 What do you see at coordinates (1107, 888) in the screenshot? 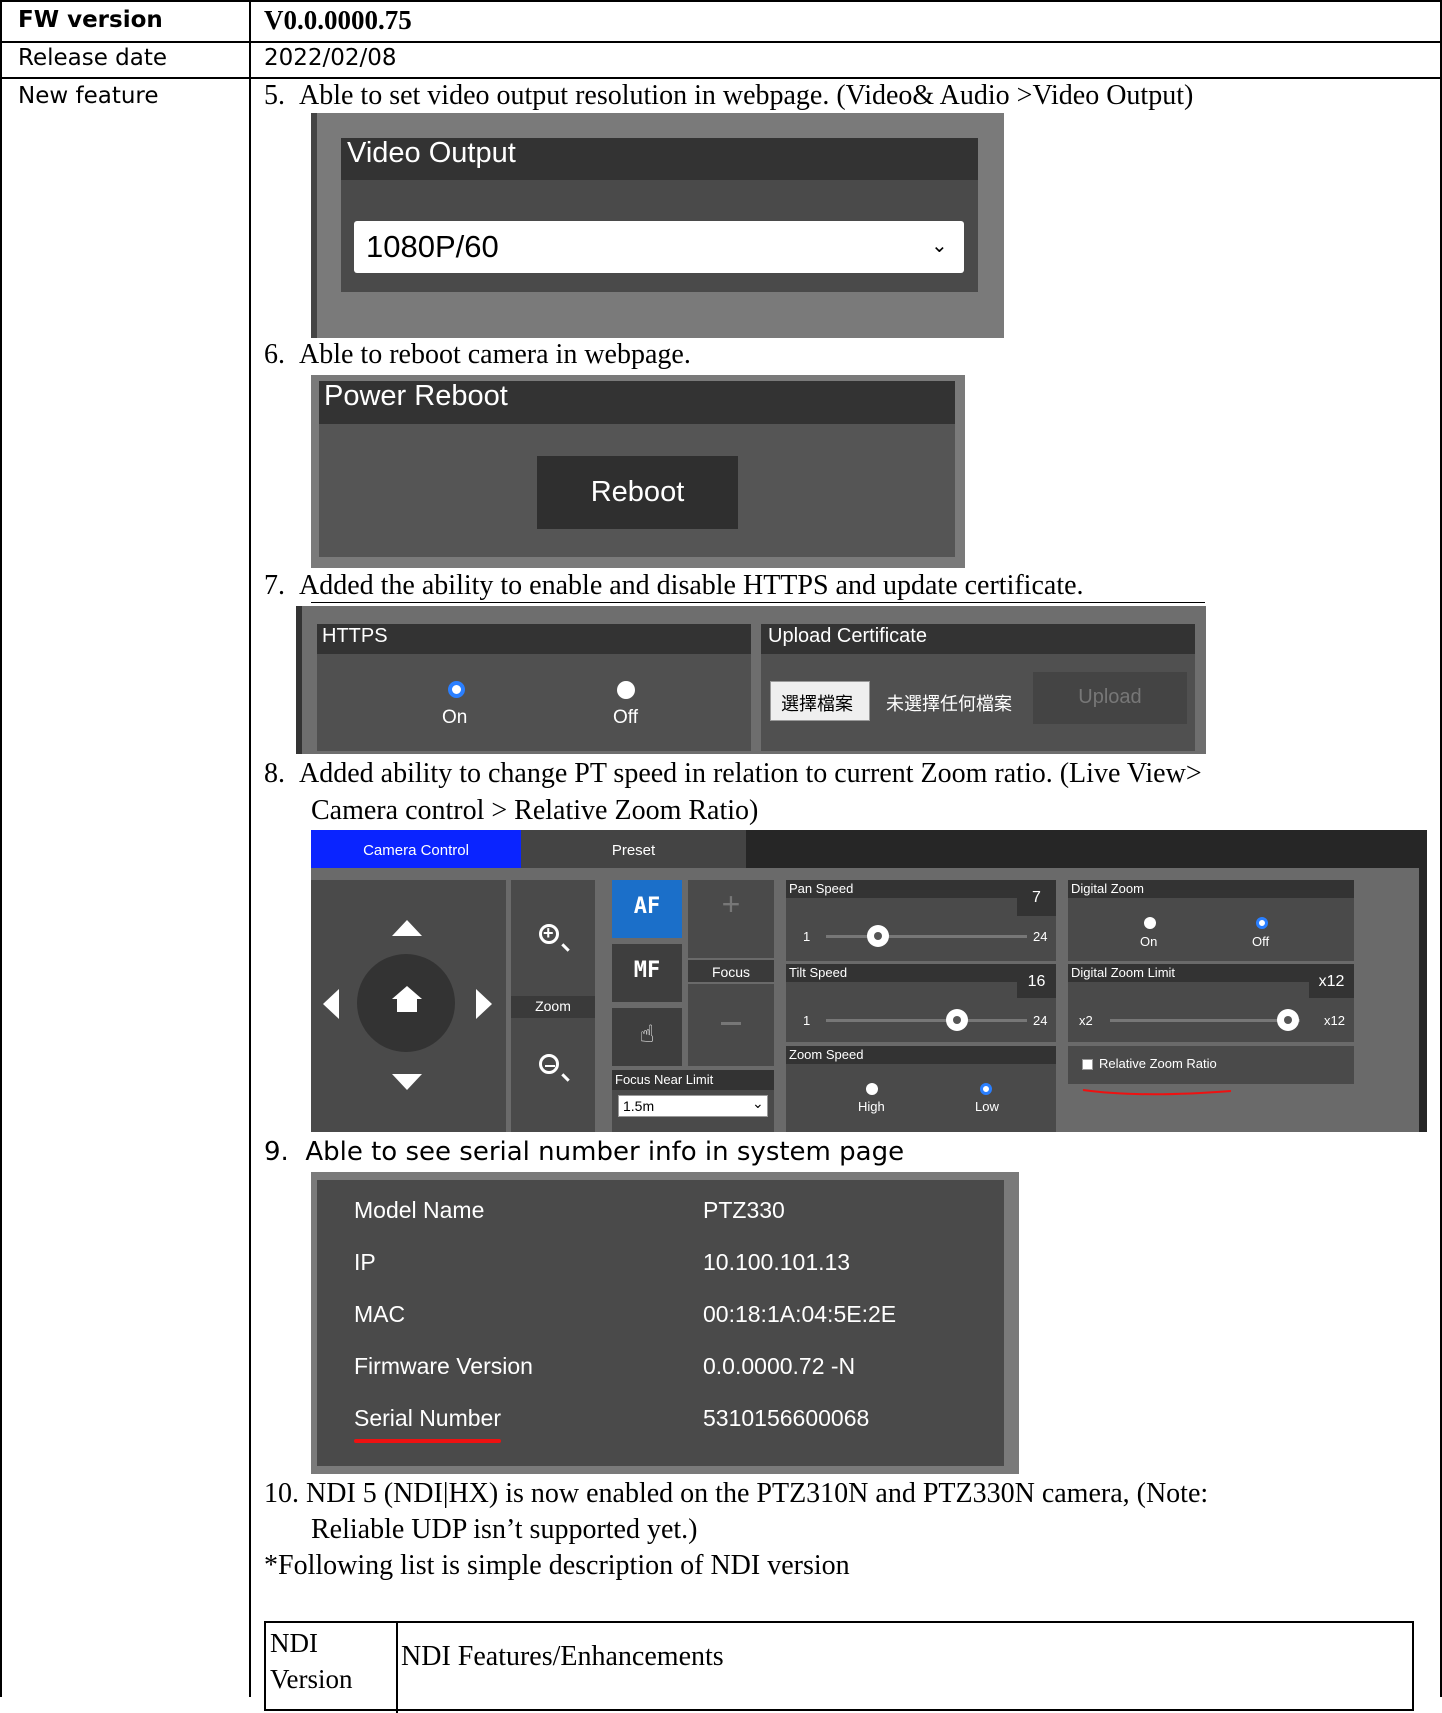
I see `digital-zoom-label: Digital Zoom` at bounding box center [1107, 888].